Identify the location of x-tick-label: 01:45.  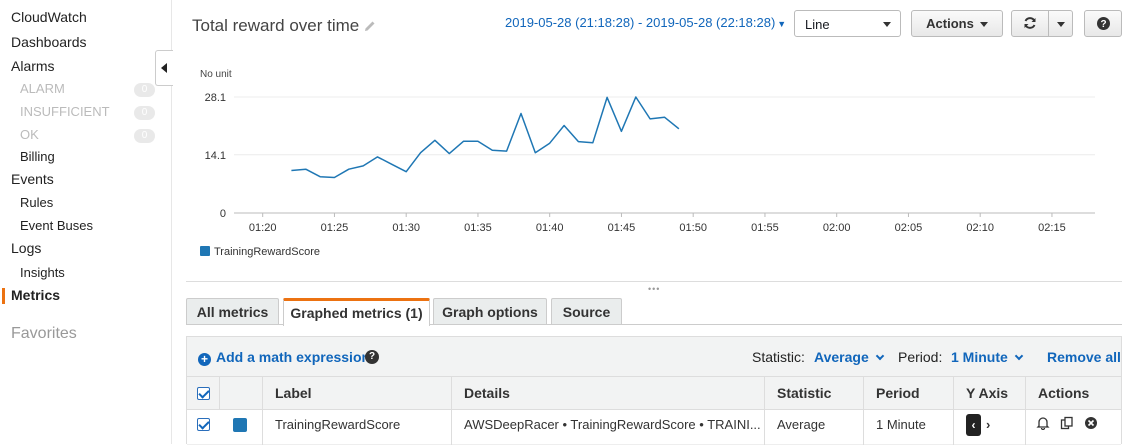
(622, 228).